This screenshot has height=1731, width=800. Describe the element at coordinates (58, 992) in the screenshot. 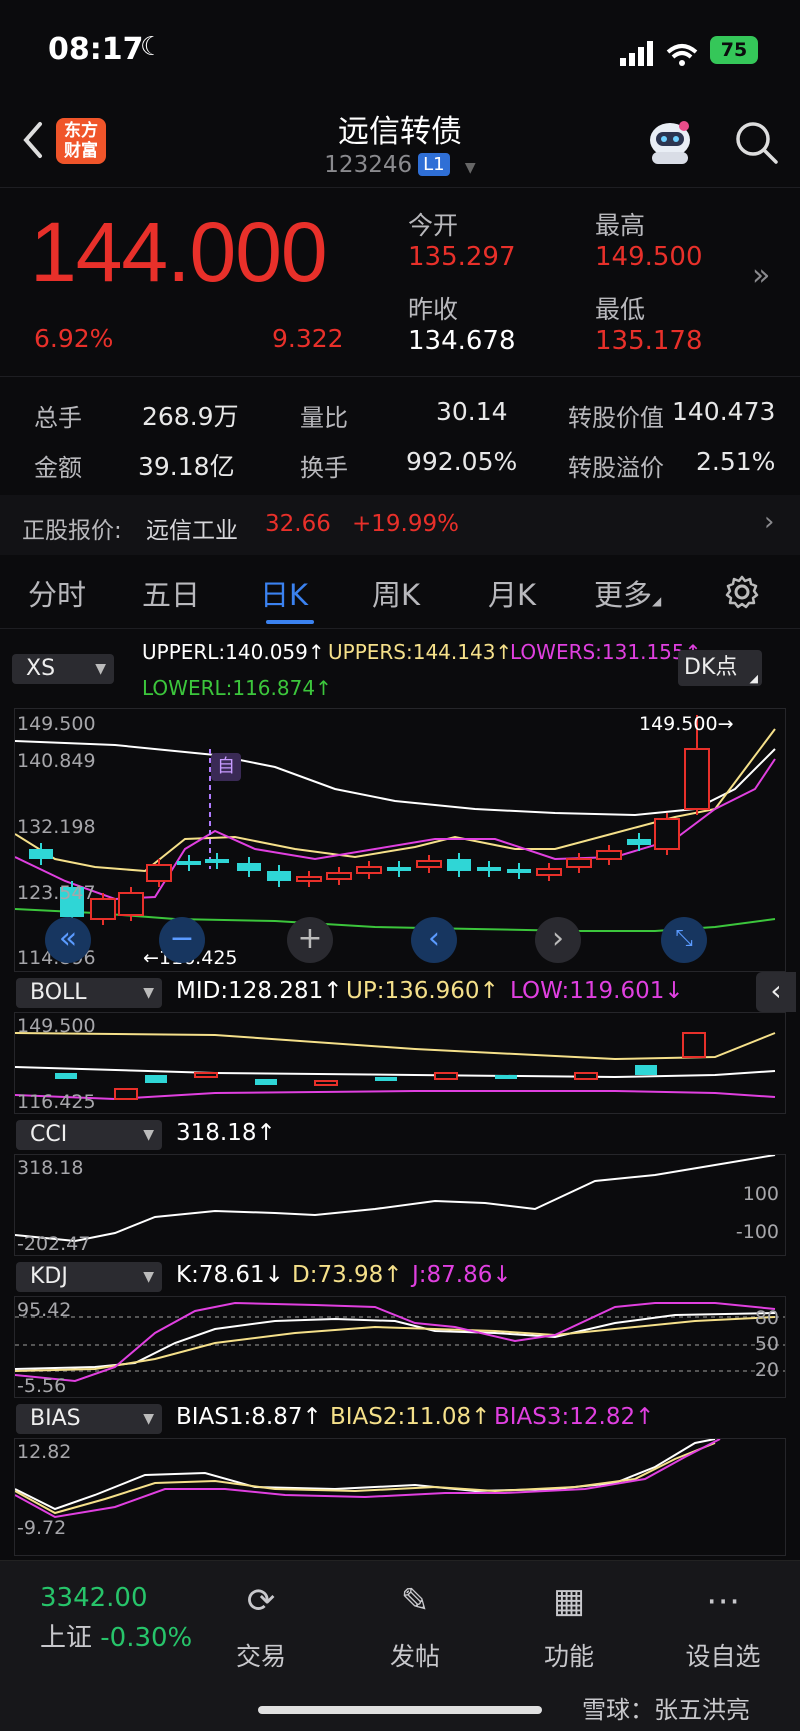

I see `selector-label: BOLL` at that location.